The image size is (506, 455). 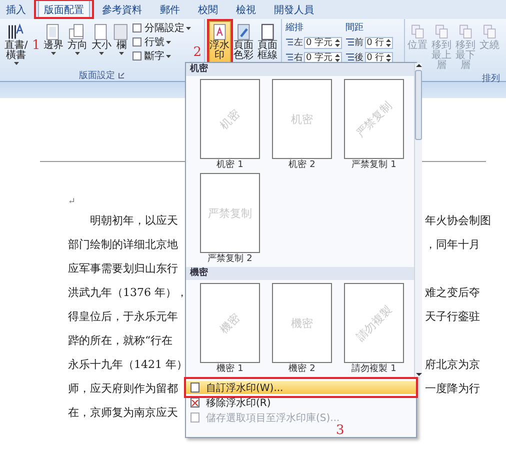 What do you see at coordinates (96, 76) in the screenshot?
I see `group-label: 版面設定` at bounding box center [96, 76].